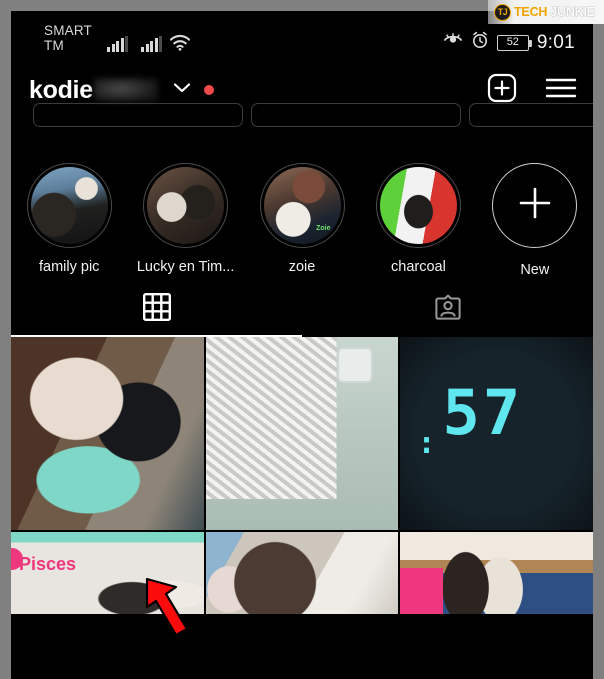 The height and width of the screenshot is (679, 604). Describe the element at coordinates (502, 12) in the screenshot. I see `techjunkie-logo-icon: TJ` at that location.